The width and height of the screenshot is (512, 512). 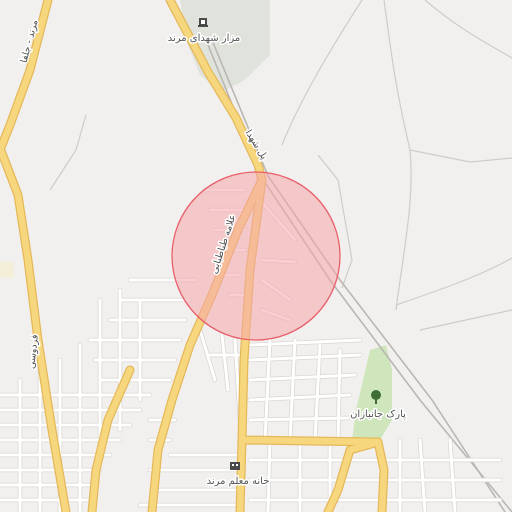 What do you see at coordinates (238, 481) in the screenshot?
I see `label-teacher-house: خانه معلم مرند` at bounding box center [238, 481].